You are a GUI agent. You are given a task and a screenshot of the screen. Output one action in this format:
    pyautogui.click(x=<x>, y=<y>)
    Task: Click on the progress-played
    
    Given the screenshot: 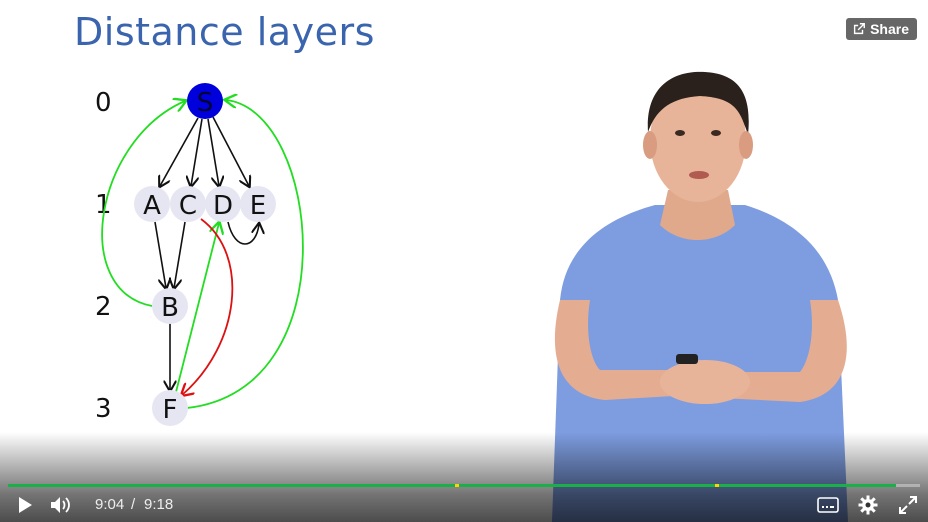 What is the action you would take?
    pyautogui.click(x=452, y=485)
    